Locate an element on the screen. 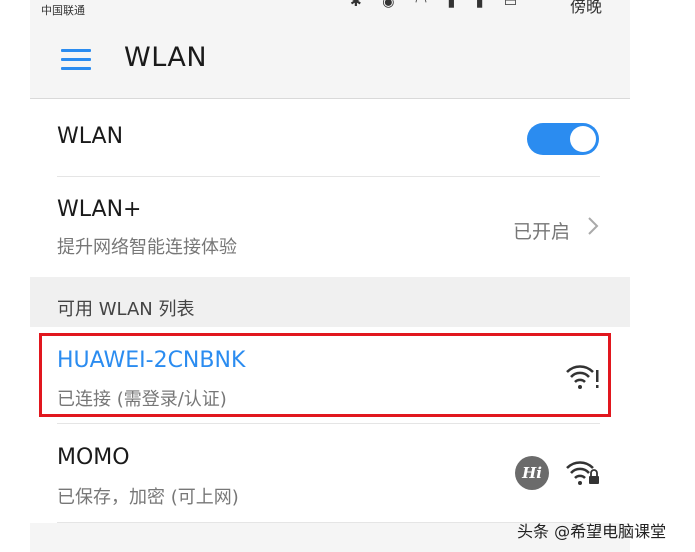  bluetooth-icon: ✱ is located at coordinates (356, 5).